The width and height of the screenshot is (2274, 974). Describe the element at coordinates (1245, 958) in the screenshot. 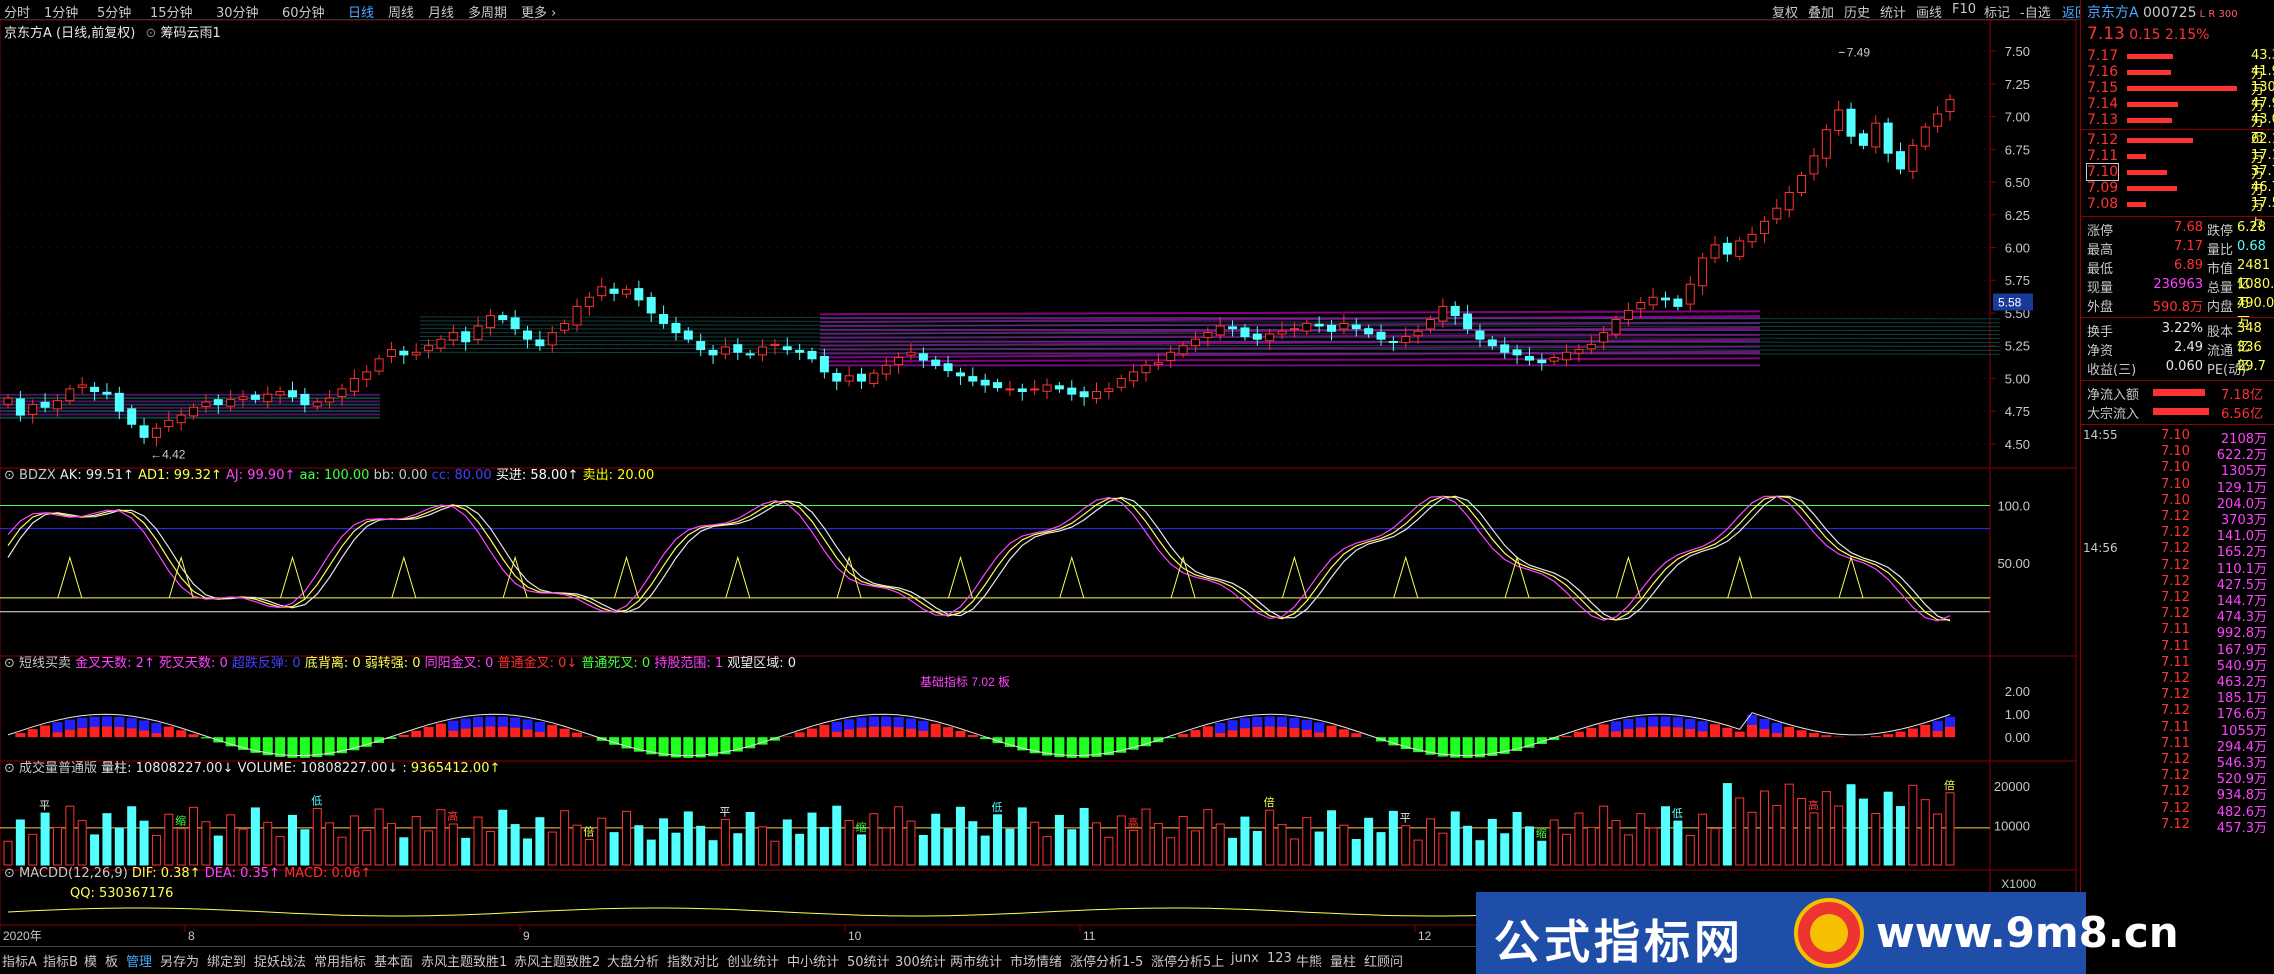

I see `bottom-tab-22: junx` at that location.